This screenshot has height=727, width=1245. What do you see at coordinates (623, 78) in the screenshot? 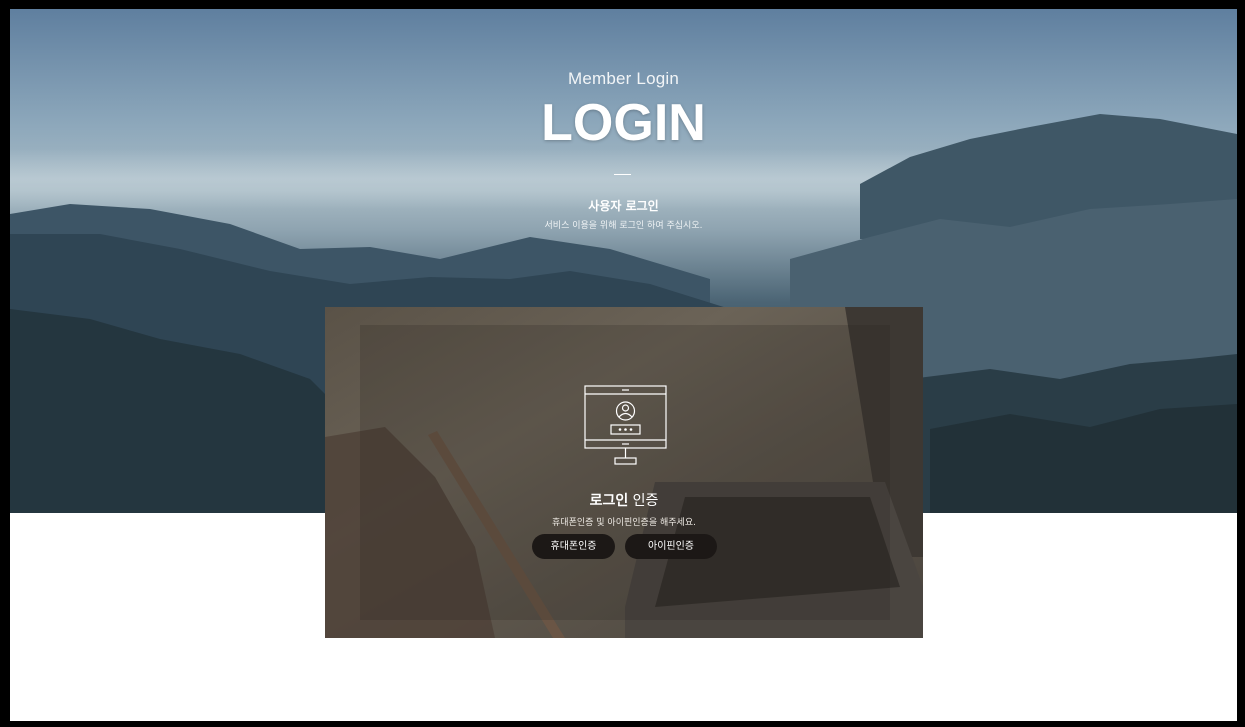
I see `member-login-subtitle: Member Login` at bounding box center [623, 78].